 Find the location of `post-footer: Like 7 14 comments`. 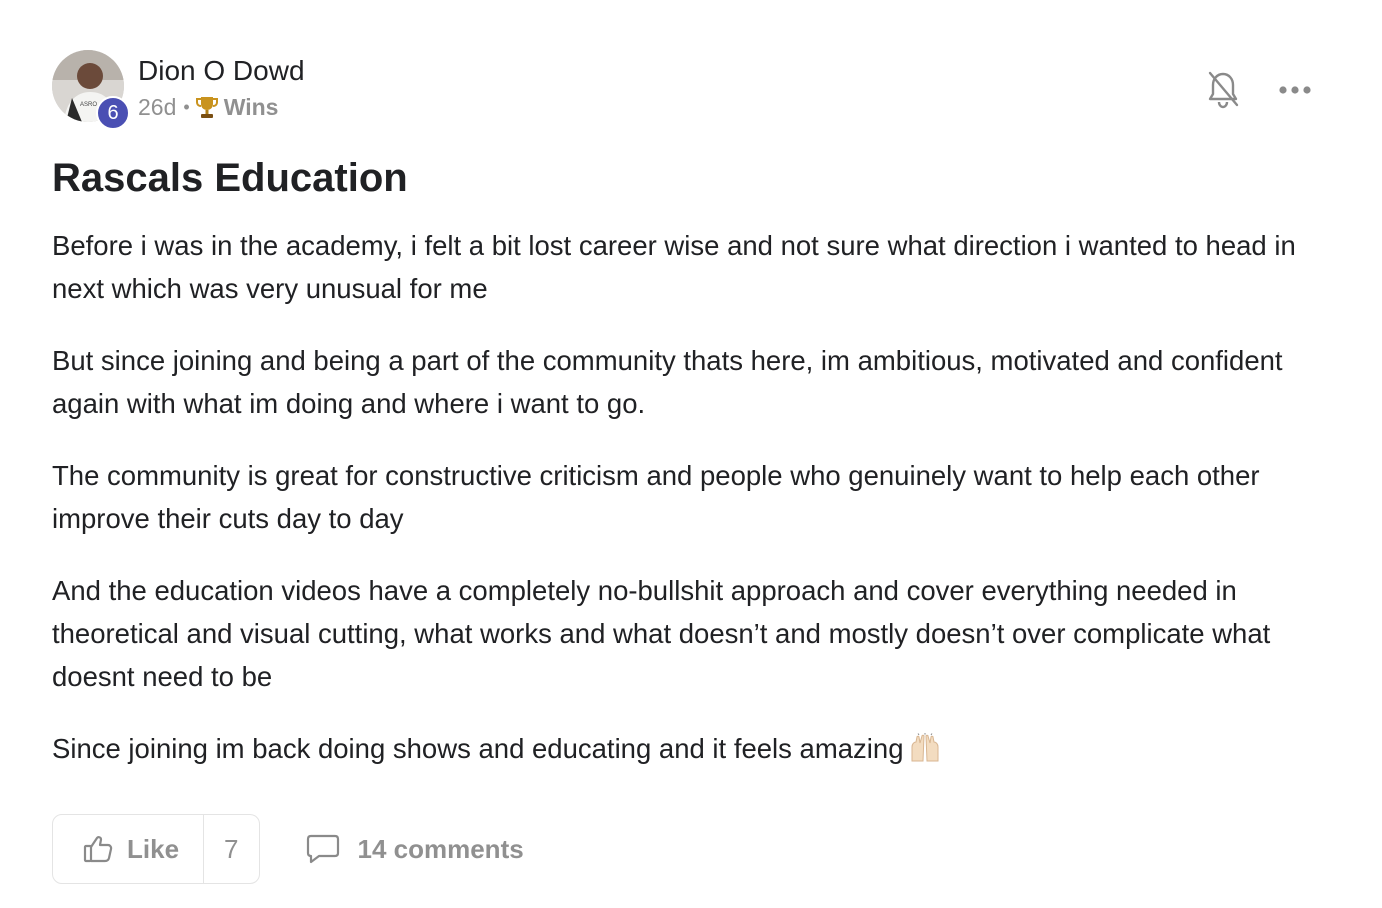

post-footer: Like 7 14 comments is located at coordinates (288, 849).